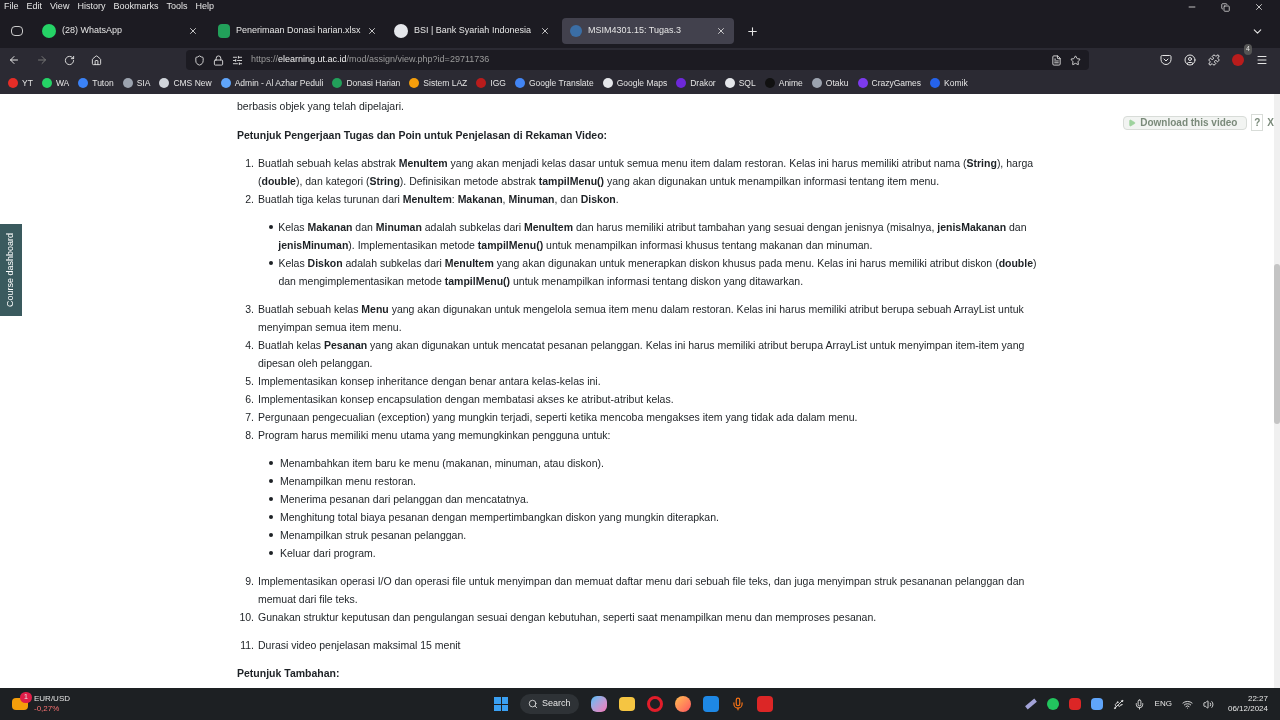  Describe the element at coordinates (96, 60) in the screenshot. I see `home-icon` at that location.